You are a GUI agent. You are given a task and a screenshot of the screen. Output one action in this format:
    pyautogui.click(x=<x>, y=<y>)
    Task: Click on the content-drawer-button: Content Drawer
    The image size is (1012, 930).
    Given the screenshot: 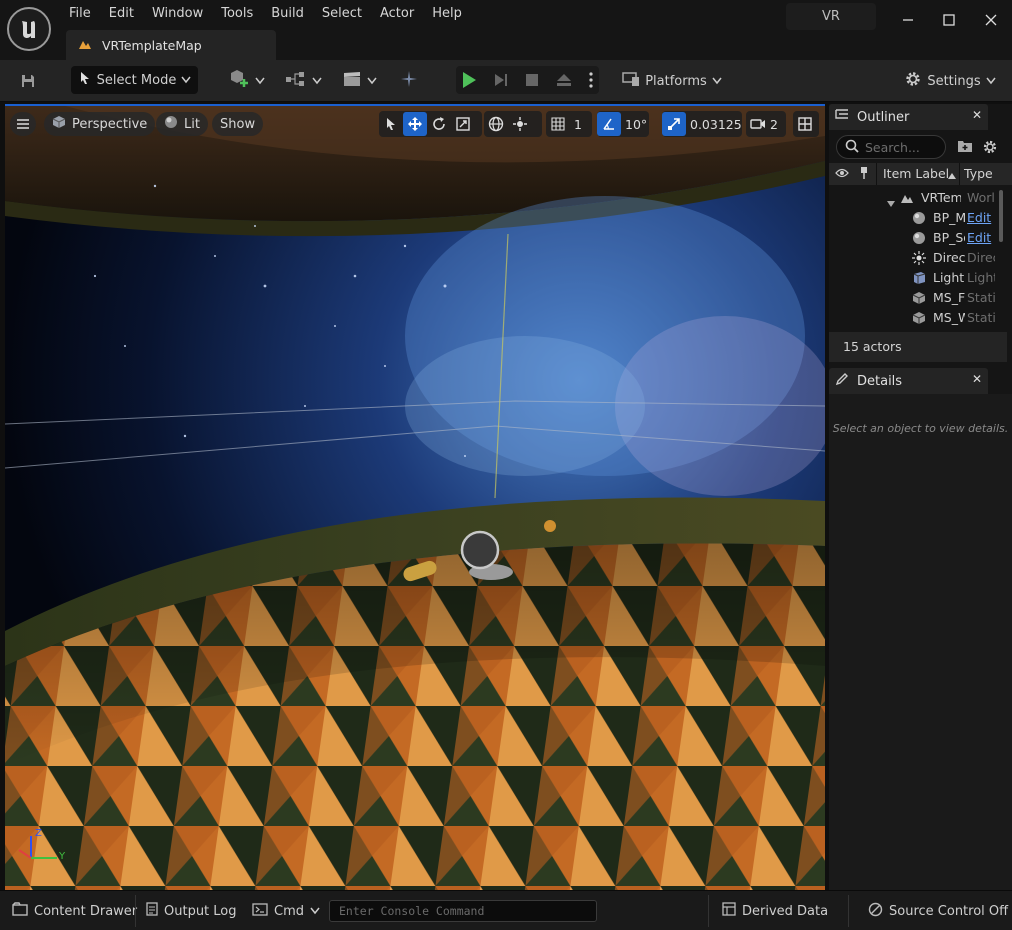 What is the action you would take?
    pyautogui.click(x=74, y=911)
    